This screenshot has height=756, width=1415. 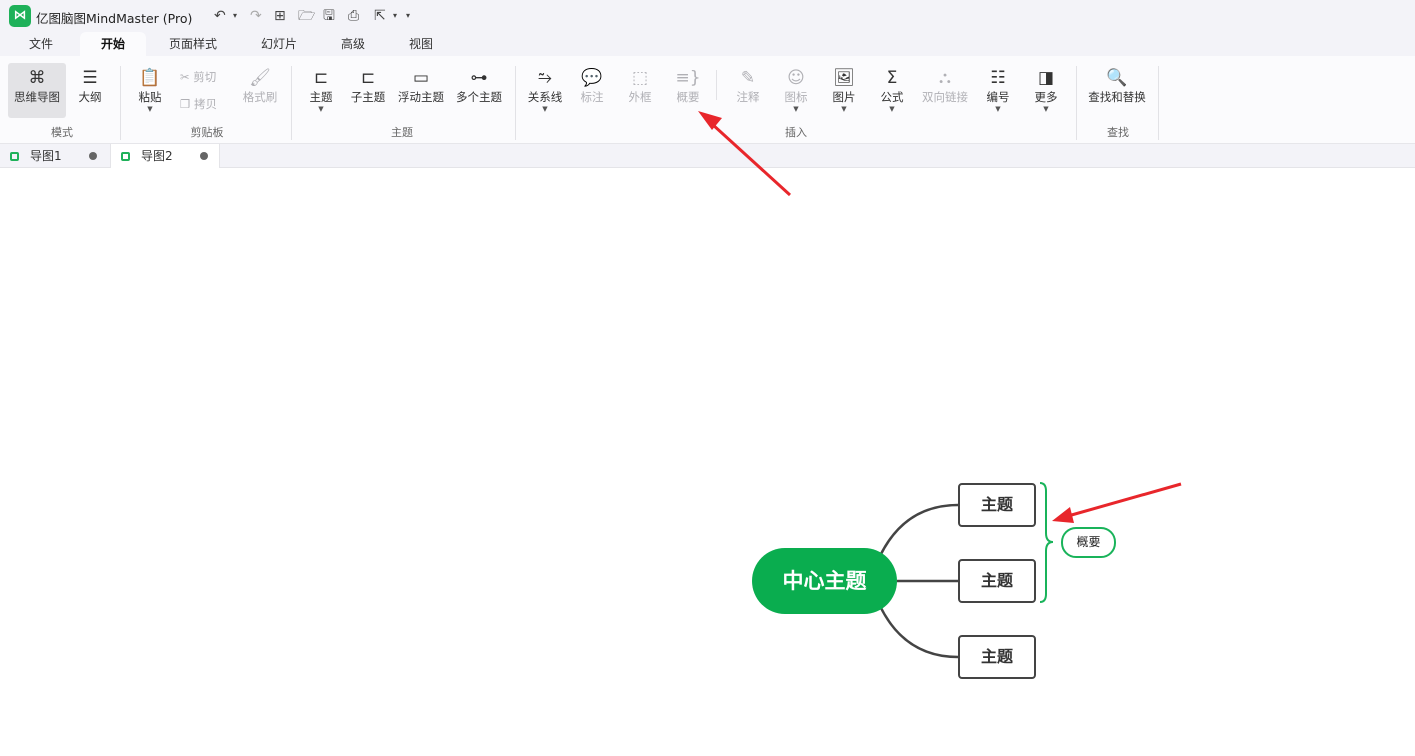 What do you see at coordinates (545, 78) in the screenshot?
I see `relationship-icon: ⥲` at bounding box center [545, 78].